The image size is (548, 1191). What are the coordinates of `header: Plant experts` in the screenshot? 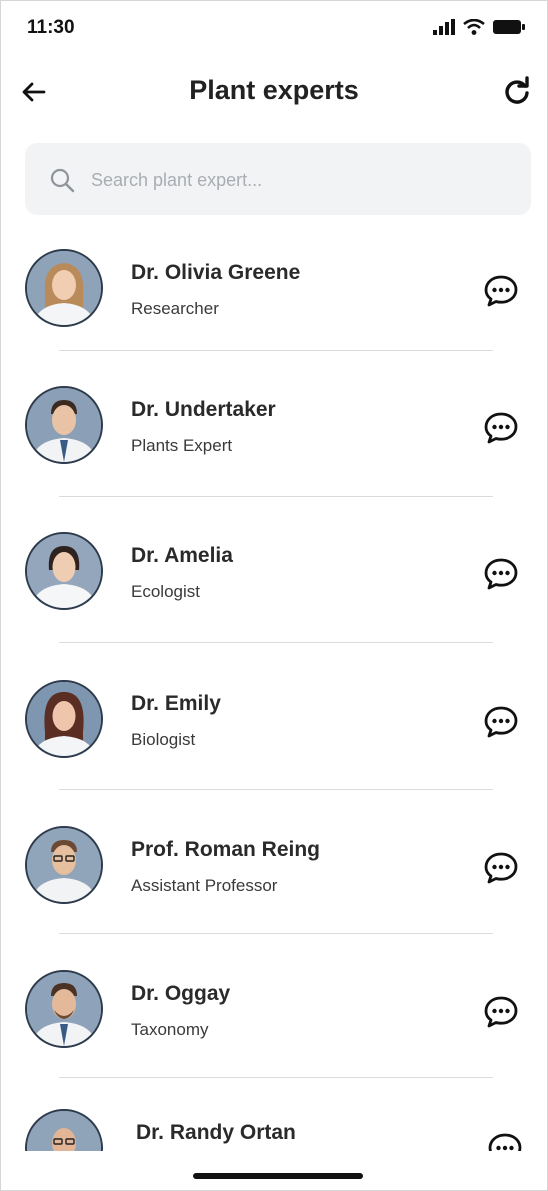 It's located at (274, 91).